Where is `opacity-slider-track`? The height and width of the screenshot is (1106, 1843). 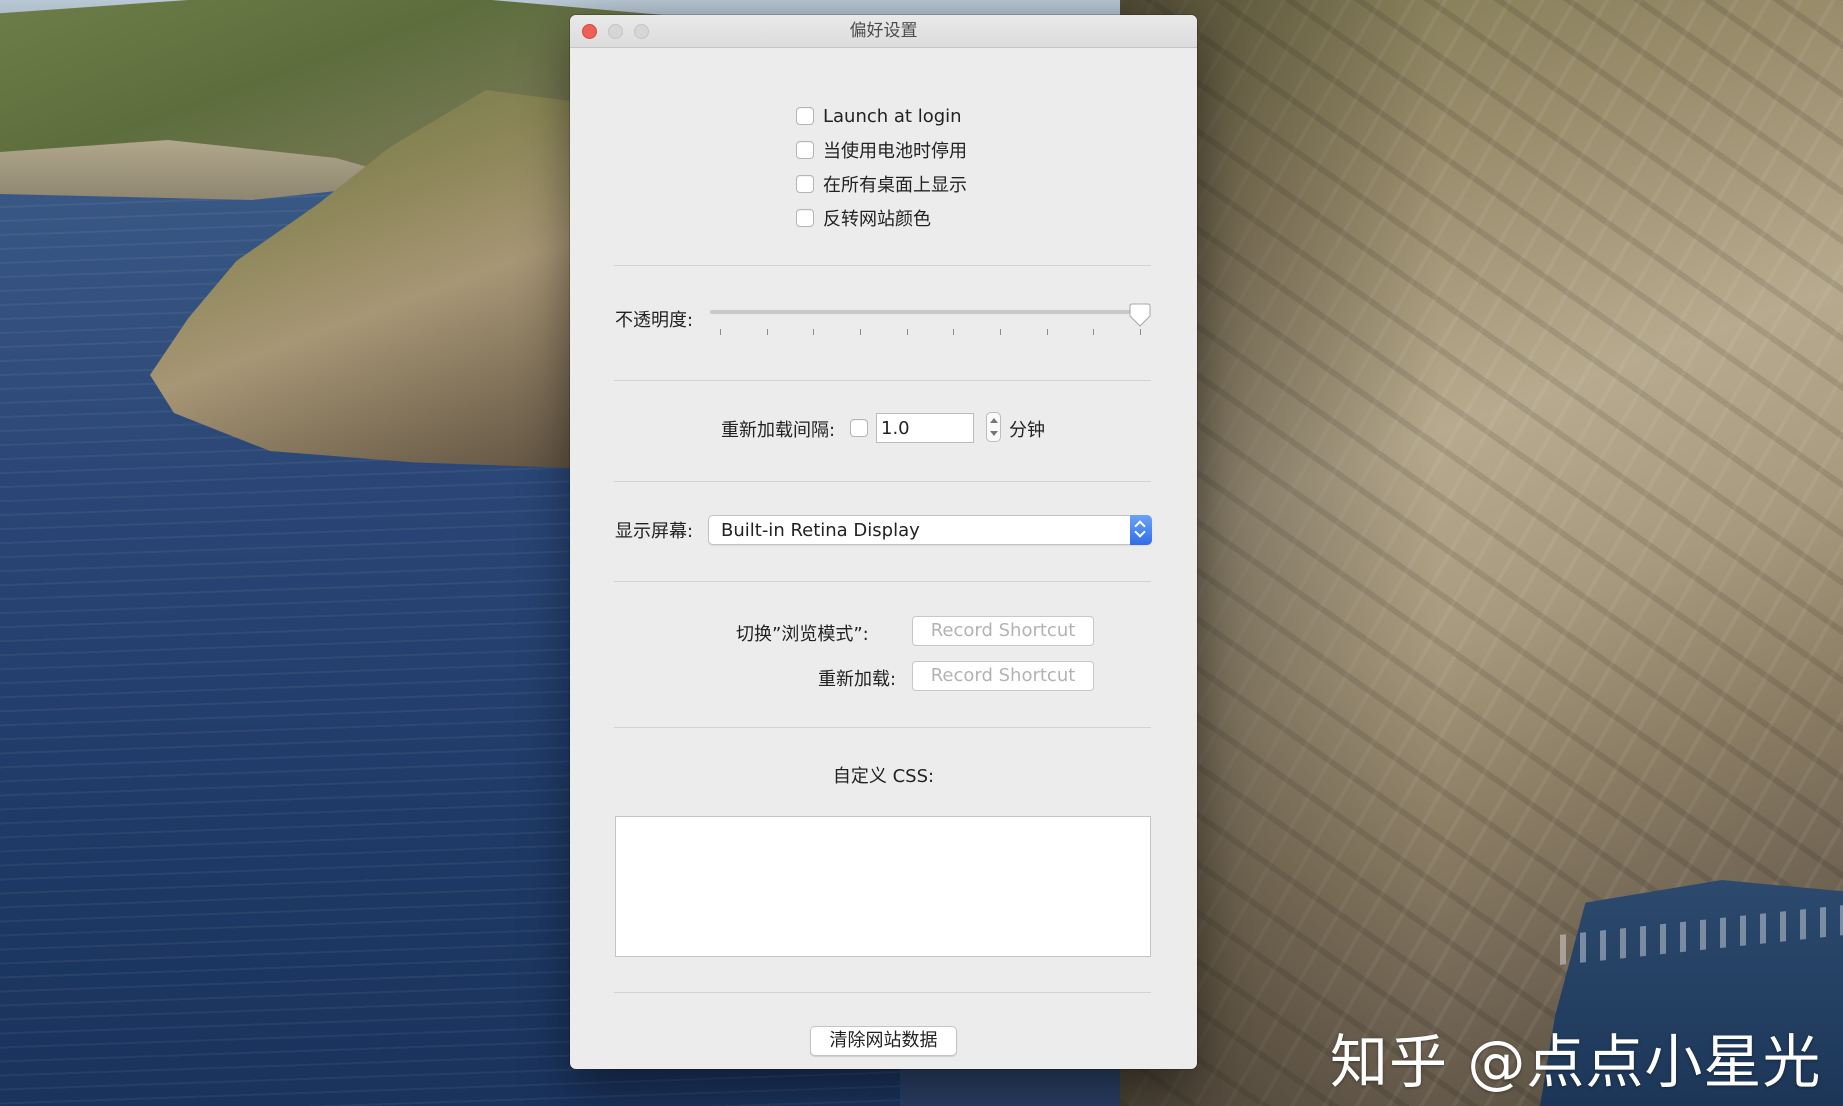 opacity-slider-track is located at coordinates (926, 312).